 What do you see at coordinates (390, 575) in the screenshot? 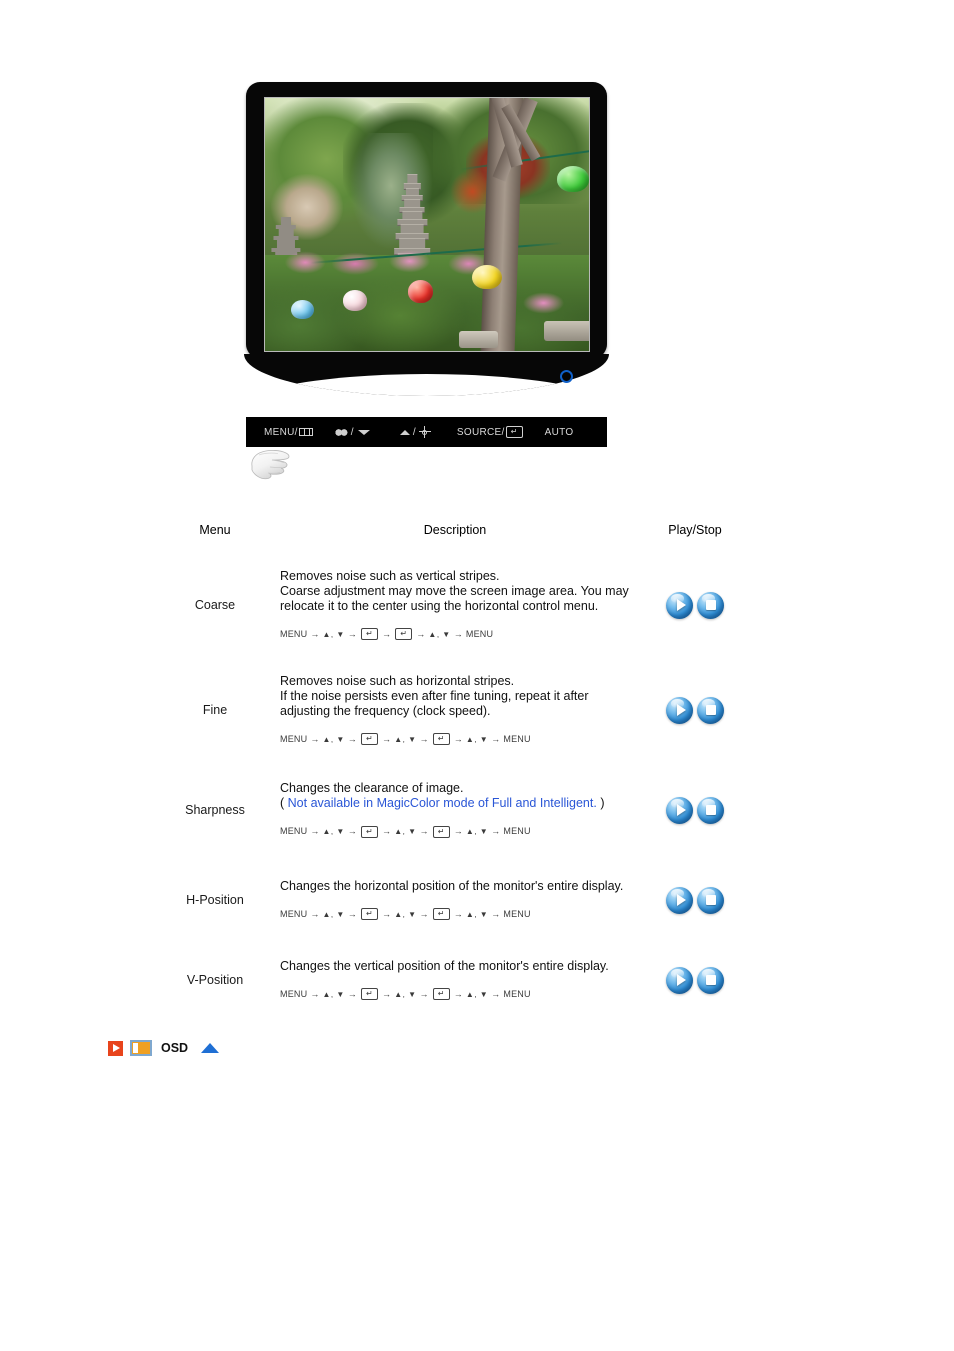
I see `description-line: Removes noise such as vertical stripes.` at bounding box center [390, 575].